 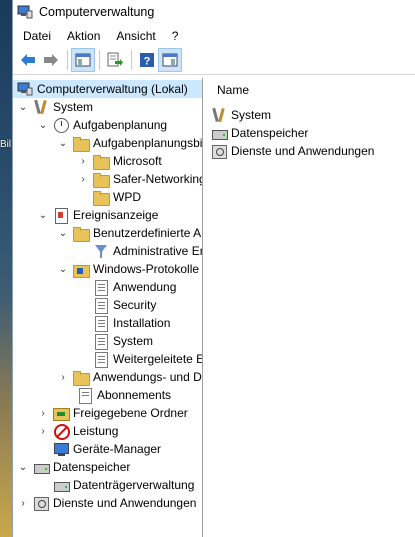 What do you see at coordinates (127, 197) in the screenshot?
I see `tree-item-label: WPD` at bounding box center [127, 197].